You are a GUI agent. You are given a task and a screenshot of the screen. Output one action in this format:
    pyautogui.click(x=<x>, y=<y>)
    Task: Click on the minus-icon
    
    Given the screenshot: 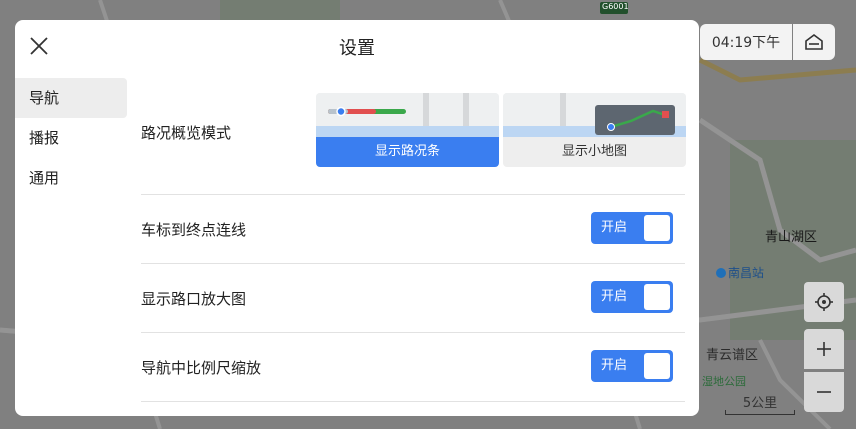 What is the action you would take?
    pyautogui.click(x=824, y=392)
    